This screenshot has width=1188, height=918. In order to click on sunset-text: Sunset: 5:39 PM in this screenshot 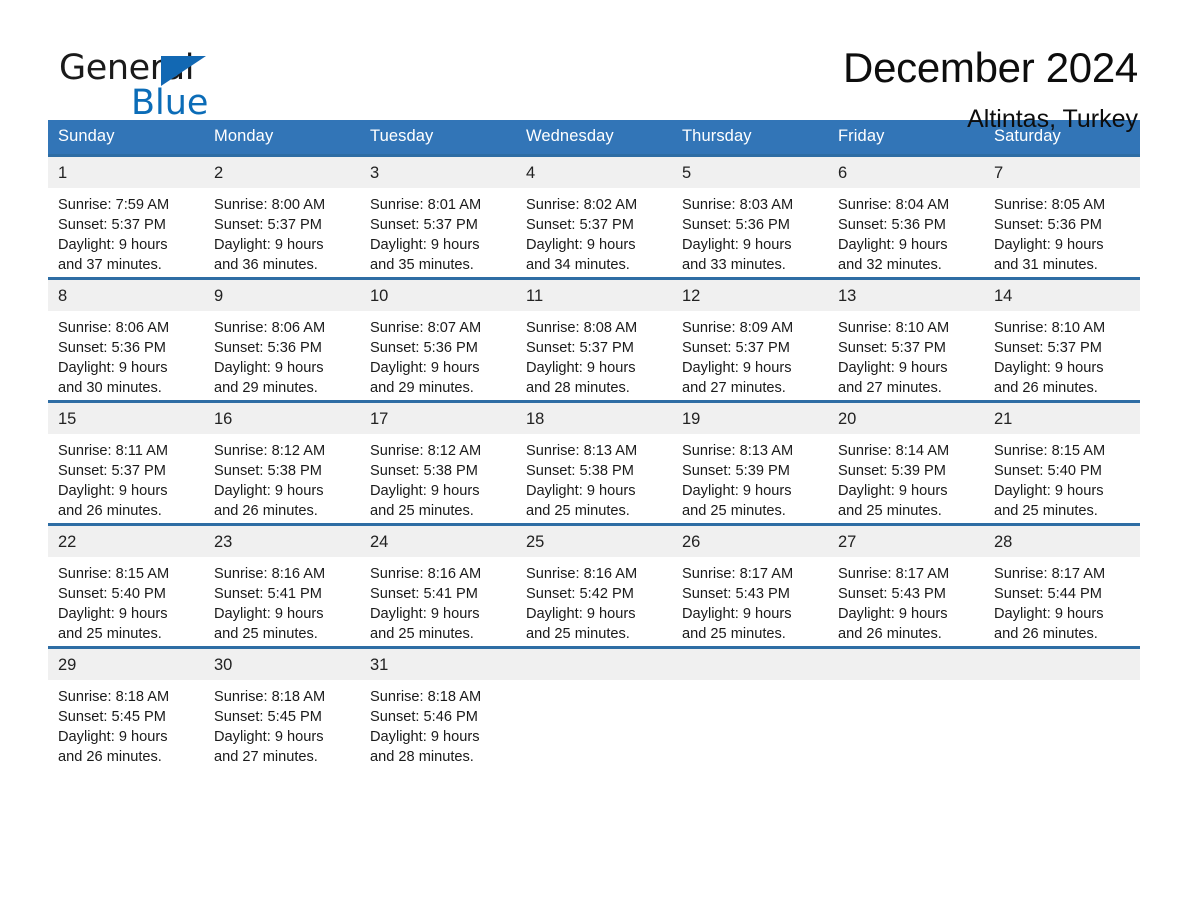, I will do `click(736, 471)`.